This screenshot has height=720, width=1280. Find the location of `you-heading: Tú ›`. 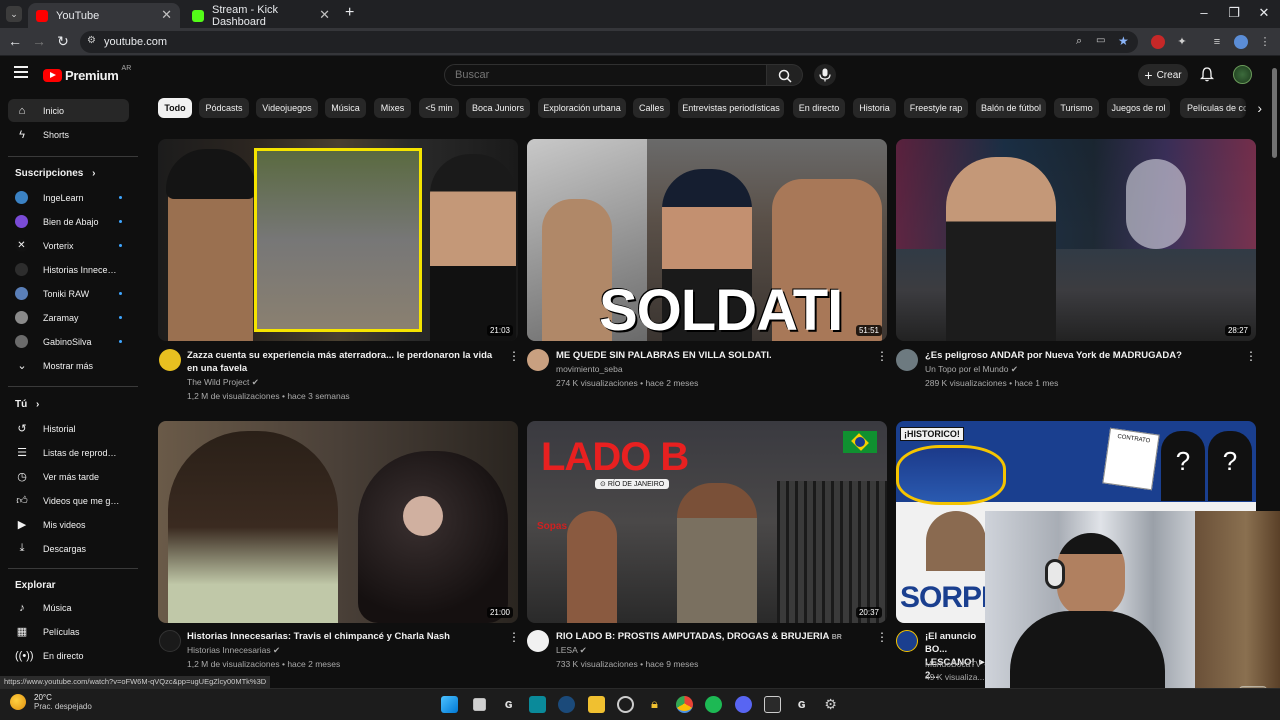

you-heading: Tú › is located at coordinates (27, 404).